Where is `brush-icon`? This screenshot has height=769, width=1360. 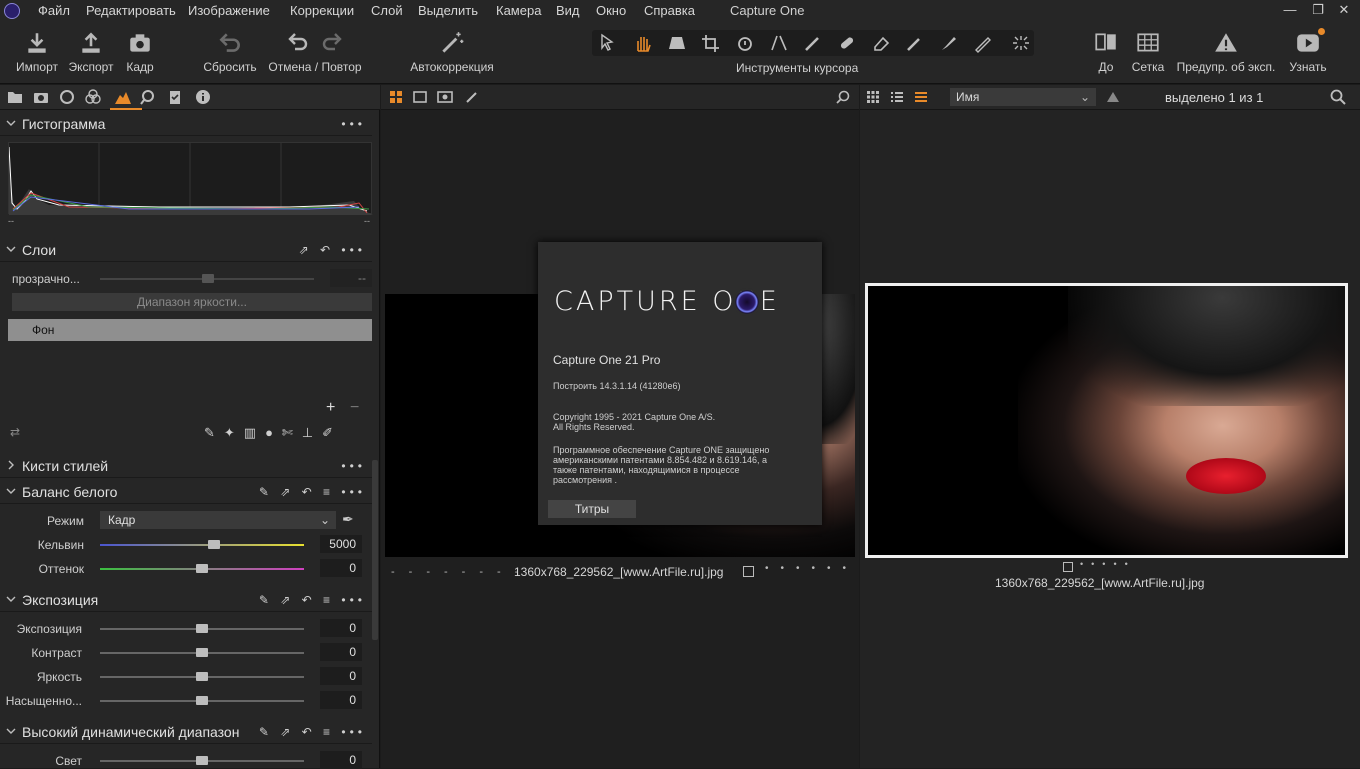
brush-icon is located at coordinates (813, 43).